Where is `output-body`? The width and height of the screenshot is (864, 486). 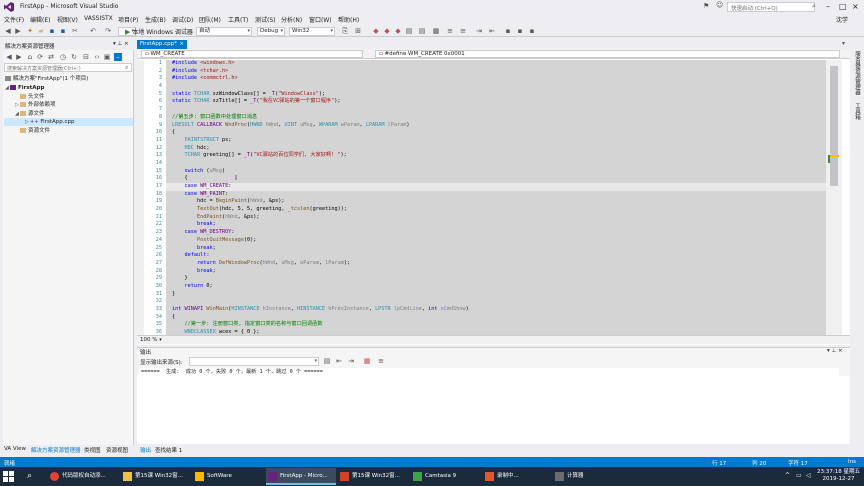
output-body is located at coordinates (493, 410).